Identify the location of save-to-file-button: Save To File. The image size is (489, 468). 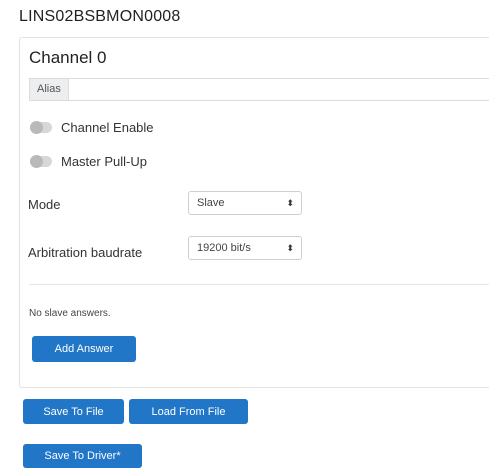
(73, 411).